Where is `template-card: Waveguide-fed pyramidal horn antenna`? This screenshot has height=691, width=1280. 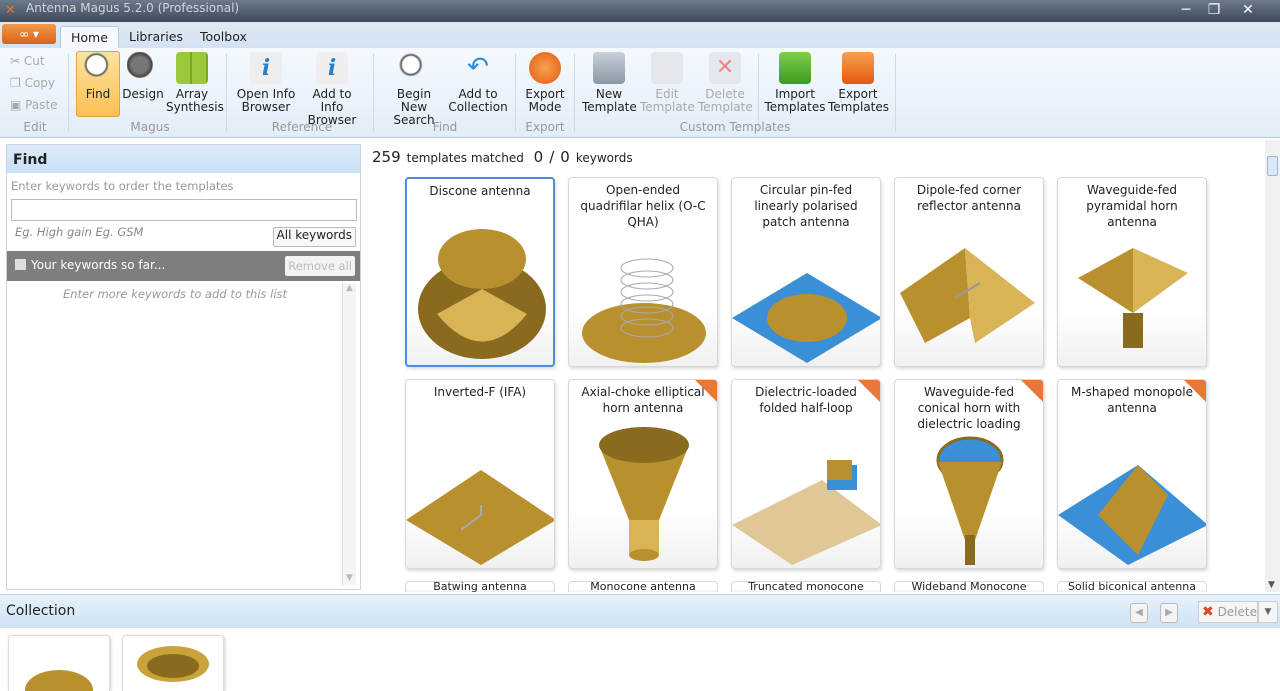
template-card: Waveguide-fed pyramidal horn antenna is located at coordinates (1132, 272).